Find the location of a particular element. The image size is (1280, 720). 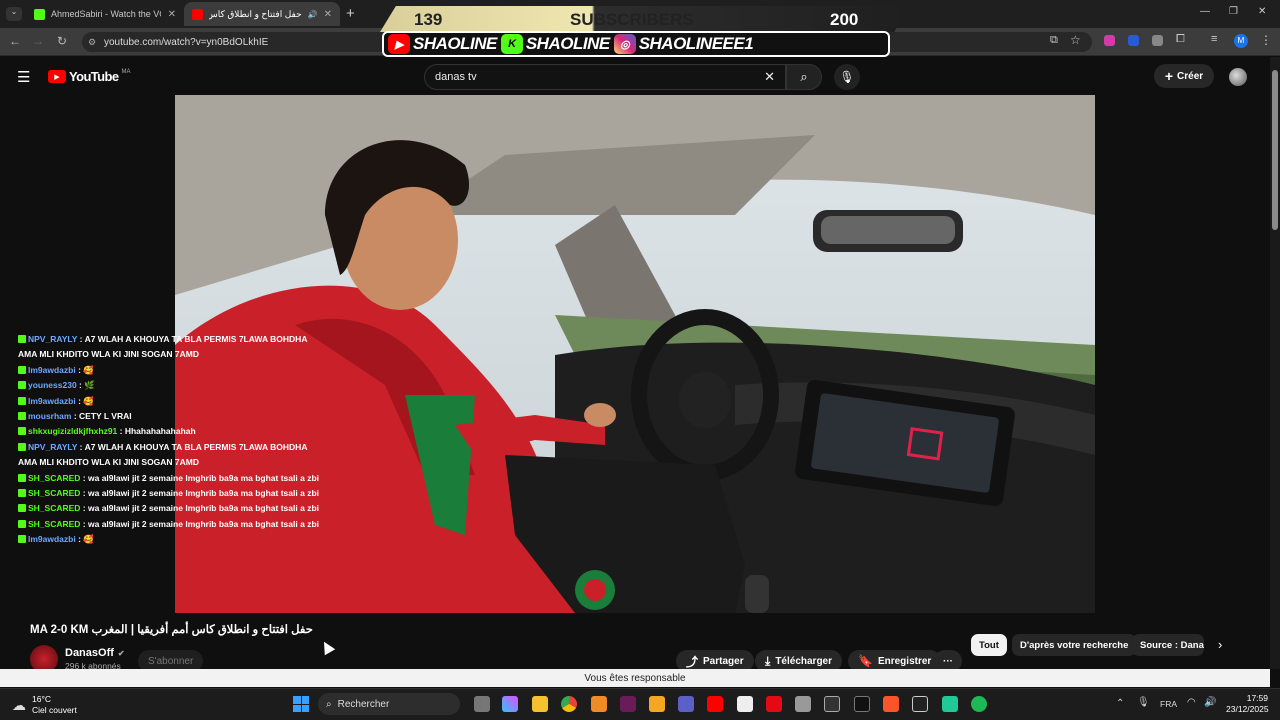

chat-message: lm9awdazbi : 🥰 is located at coordinates (173, 539).